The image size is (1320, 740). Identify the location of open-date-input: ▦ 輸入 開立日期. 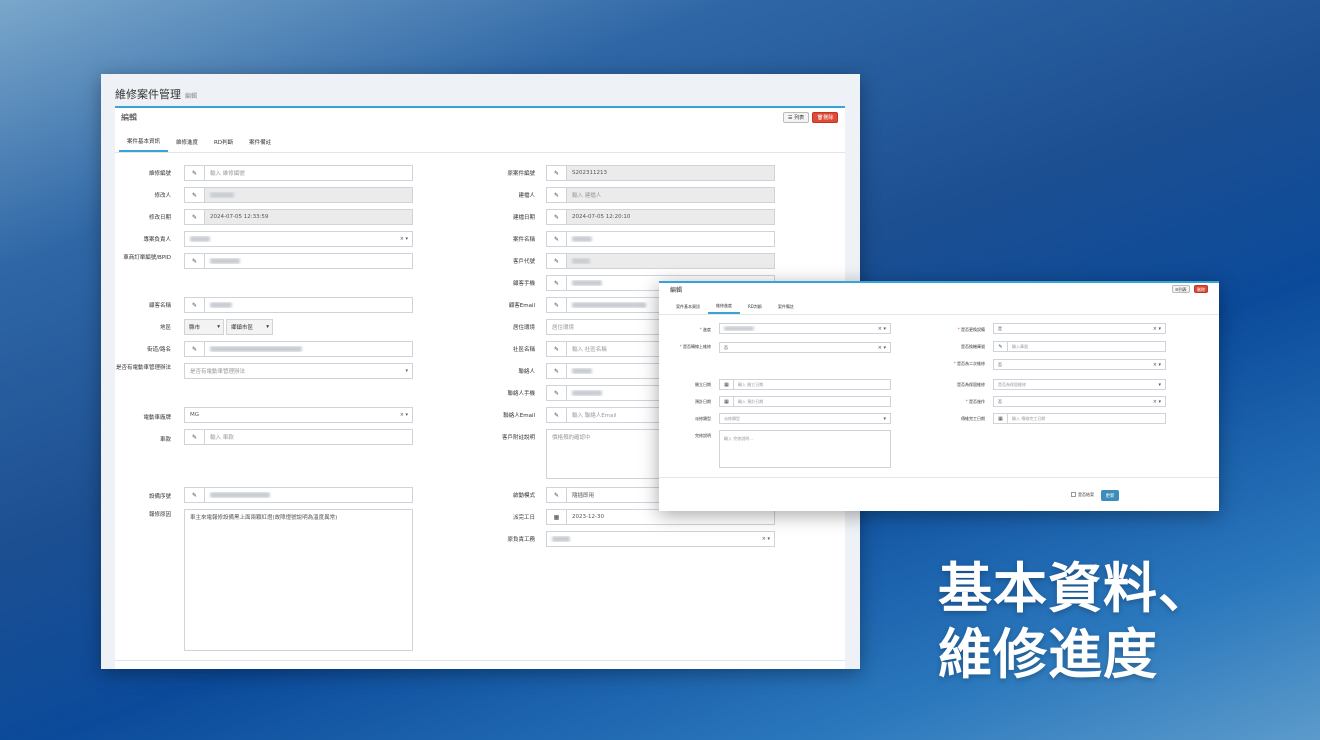
(805, 384).